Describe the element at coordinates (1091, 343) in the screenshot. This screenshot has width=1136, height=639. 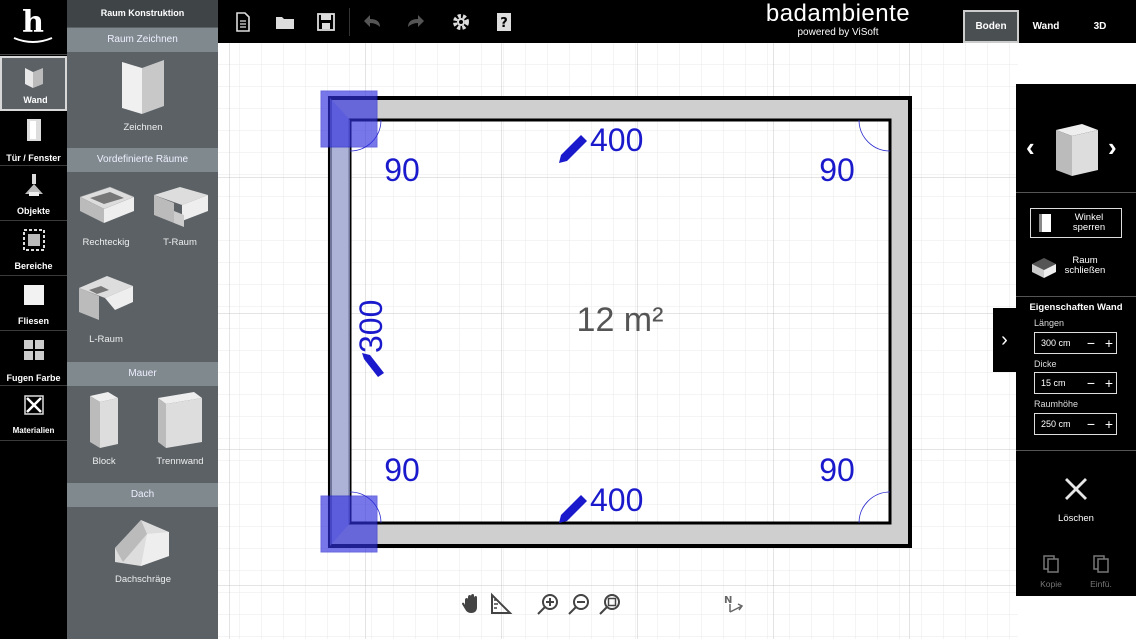
I see `length-decrease-button: −` at that location.